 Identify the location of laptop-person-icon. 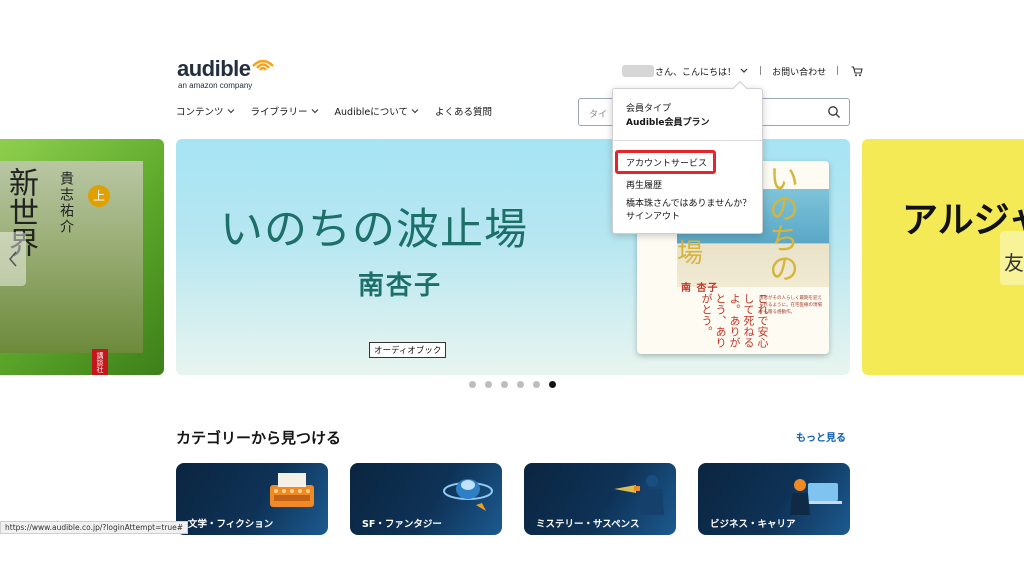
(816, 497).